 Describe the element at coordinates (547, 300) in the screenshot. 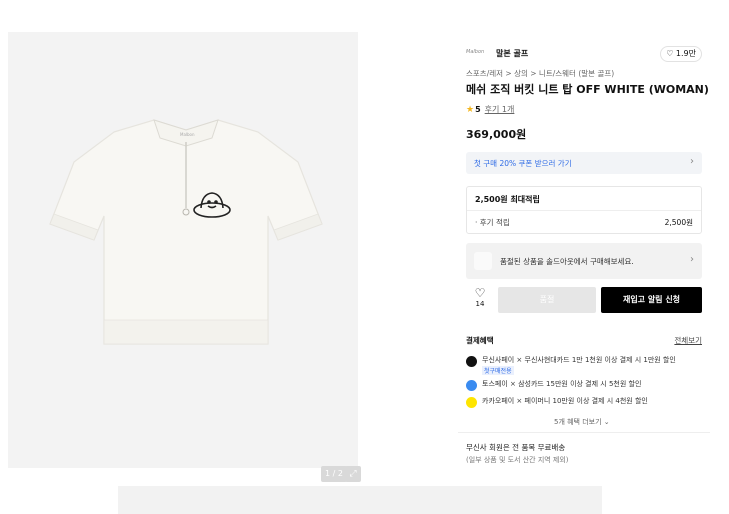

I see `buy-button: 품절` at that location.